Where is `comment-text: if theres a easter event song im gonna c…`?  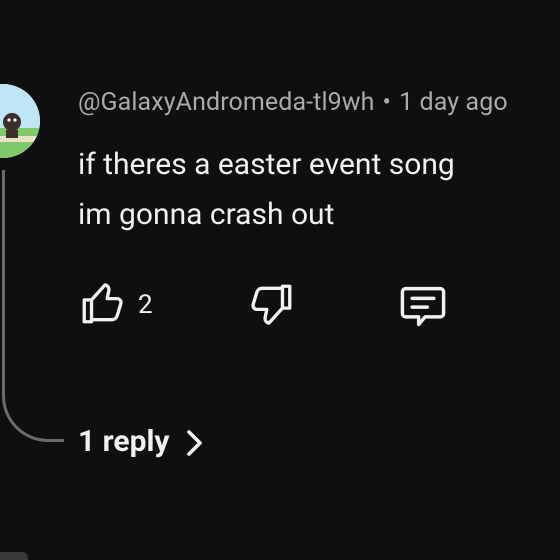
comment-text: if theres a easter event song im gonna c… is located at coordinates (313, 190).